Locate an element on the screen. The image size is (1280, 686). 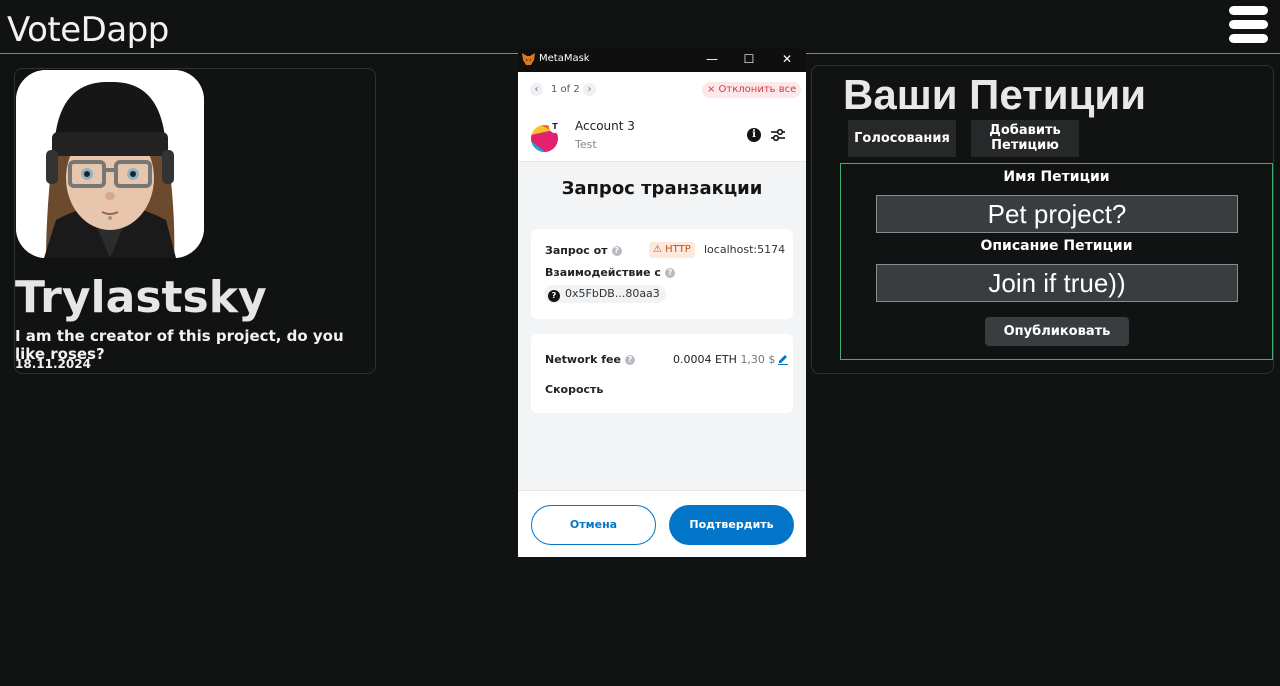
settings-sliders-icon is located at coordinates (778, 135).